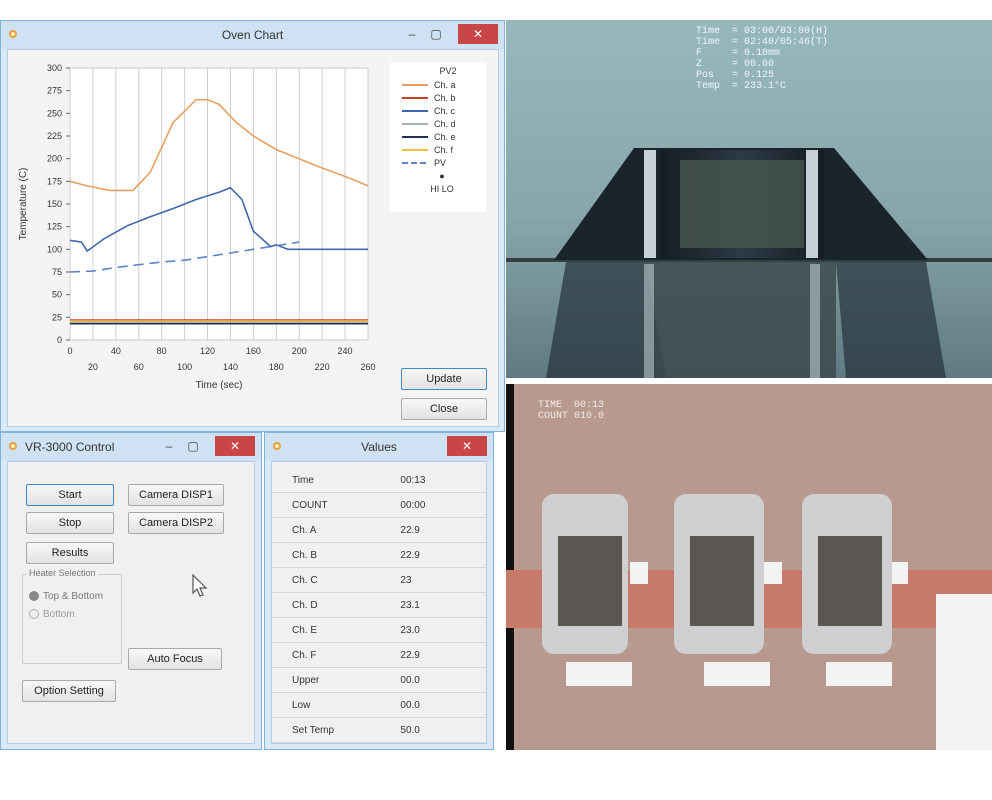  I want to click on x-tick-label: 240, so click(345, 351).